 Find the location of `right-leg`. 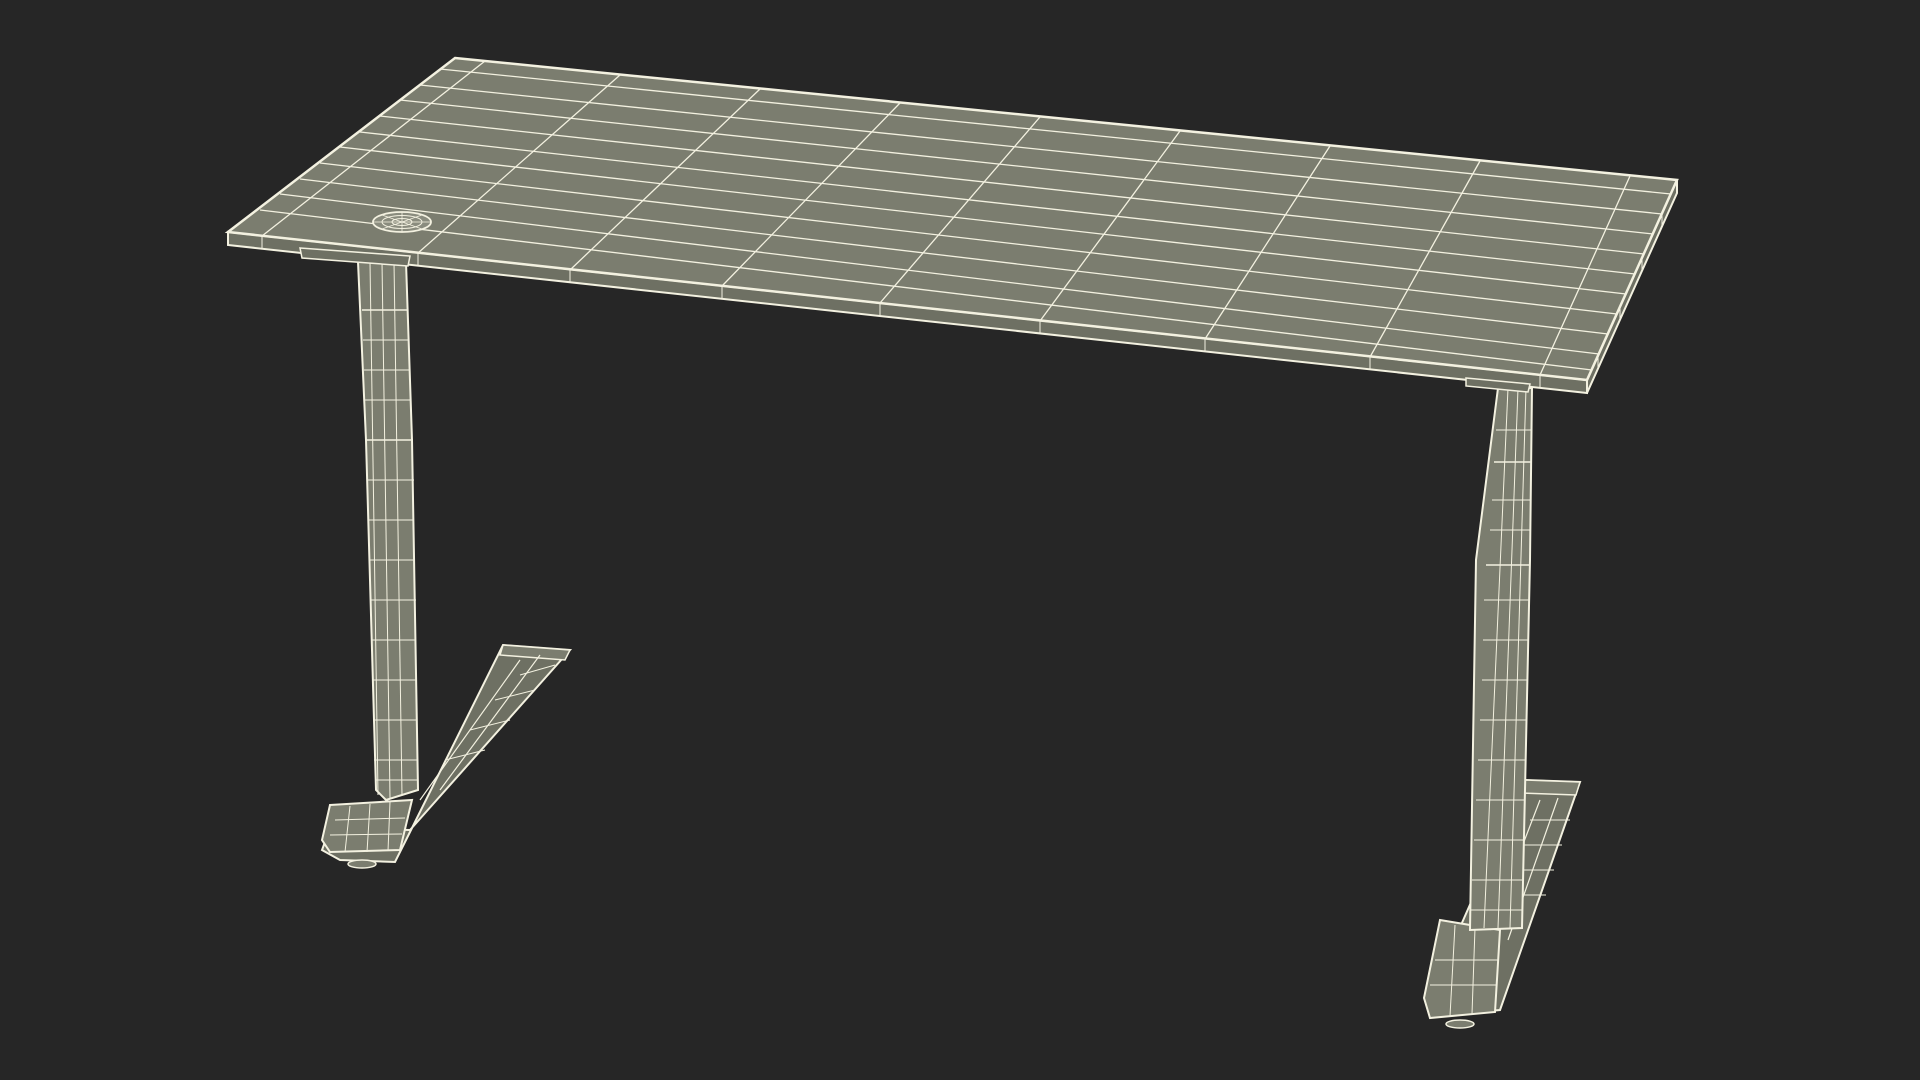

right-leg is located at coordinates (1502, 708).